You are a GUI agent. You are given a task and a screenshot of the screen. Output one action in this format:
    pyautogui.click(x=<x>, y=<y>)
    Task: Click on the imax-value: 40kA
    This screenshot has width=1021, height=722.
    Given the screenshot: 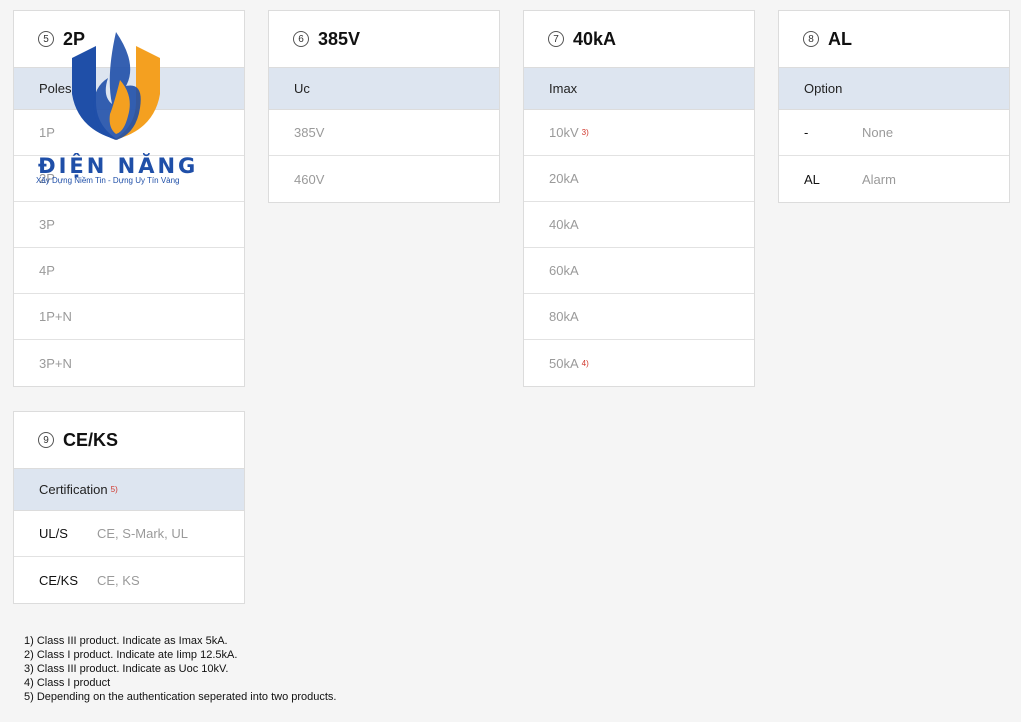 What is the action you would take?
    pyautogui.click(x=564, y=224)
    